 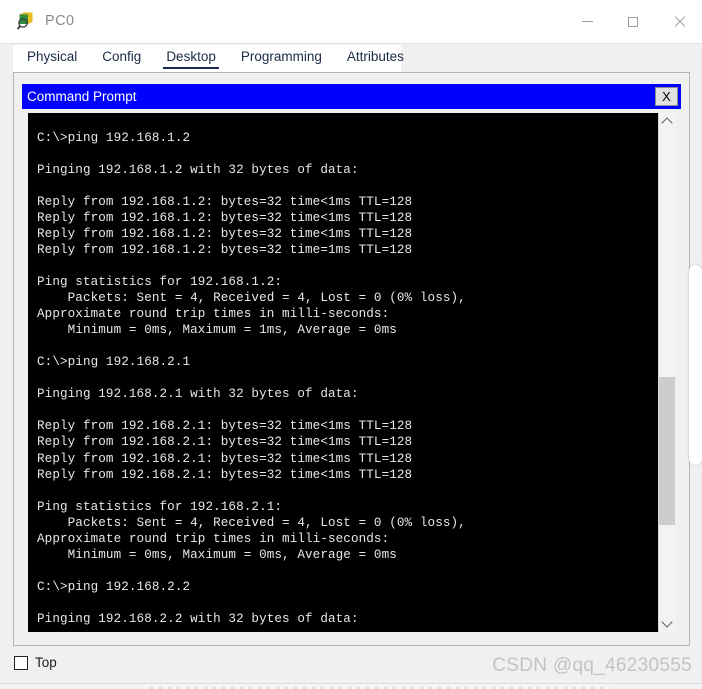 I want to click on maximize-icon, so click(x=633, y=21).